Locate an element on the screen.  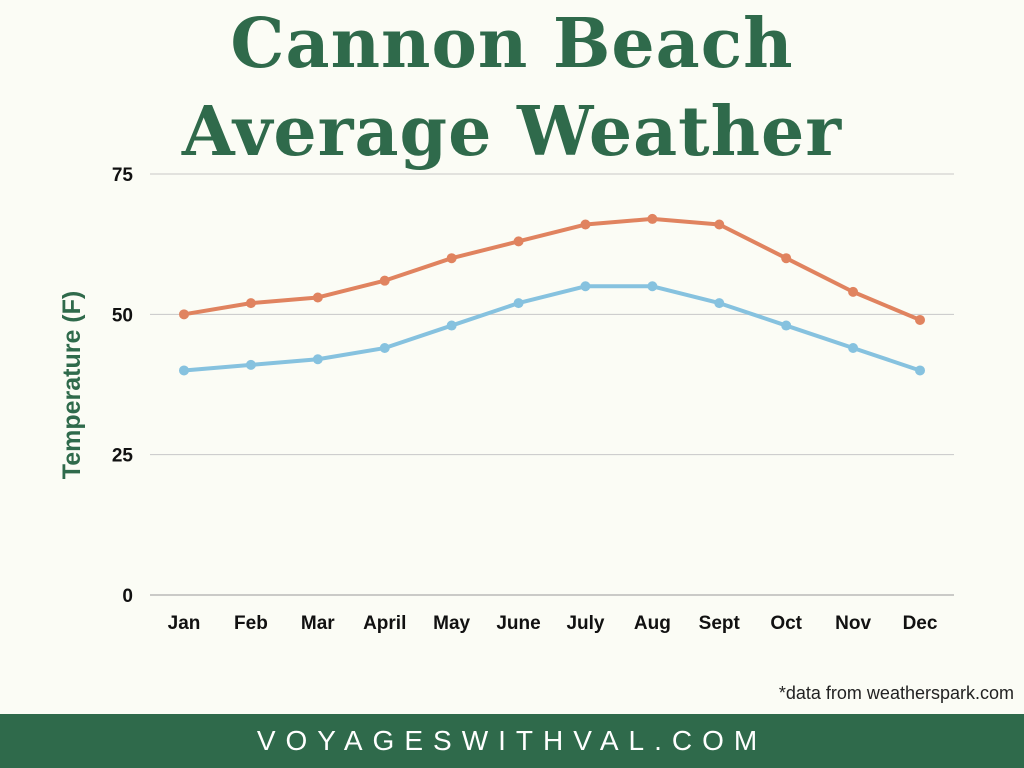
x-tick-label: Jan is located at coordinates (184, 623).